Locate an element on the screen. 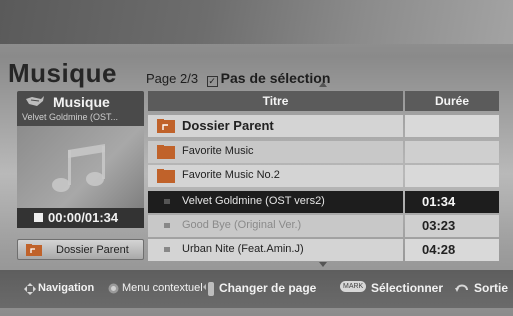 The height and width of the screenshot is (316, 513). footer-context-menu: Menu contextuel is located at coordinates (162, 288).